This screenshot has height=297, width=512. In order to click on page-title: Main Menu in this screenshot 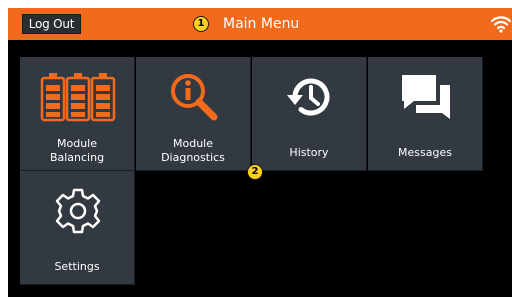, I will do `click(261, 24)`.